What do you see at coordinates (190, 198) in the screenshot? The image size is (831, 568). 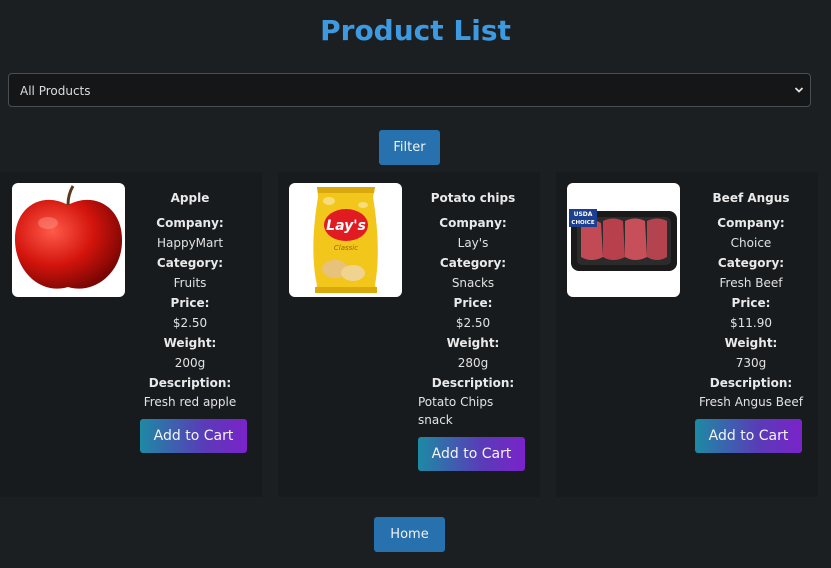 I see `product-name: Apple` at bounding box center [190, 198].